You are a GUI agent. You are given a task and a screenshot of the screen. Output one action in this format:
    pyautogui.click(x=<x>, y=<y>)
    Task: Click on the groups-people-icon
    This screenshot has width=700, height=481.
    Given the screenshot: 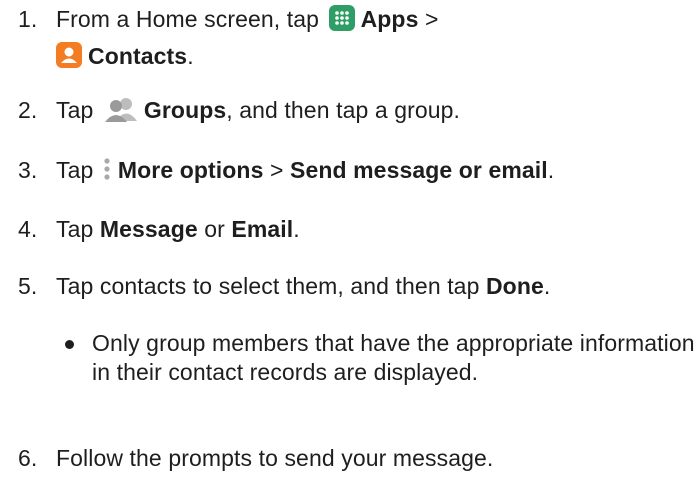 What is the action you would take?
    pyautogui.click(x=121, y=113)
    